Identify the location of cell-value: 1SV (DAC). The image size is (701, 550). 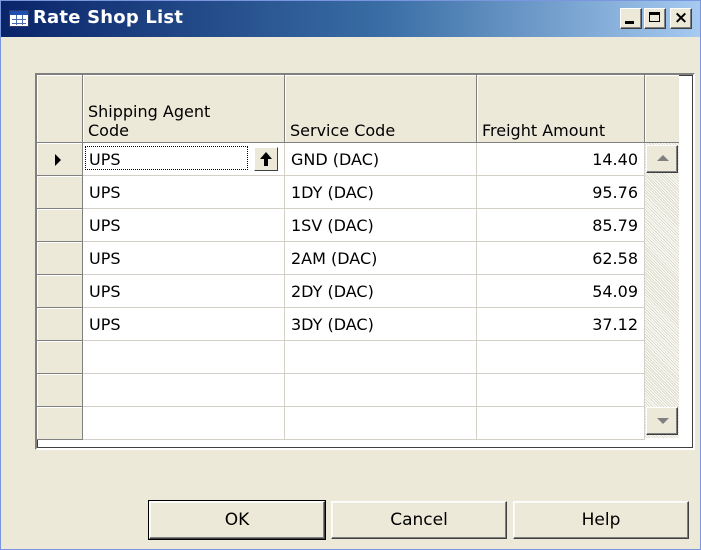
(332, 225).